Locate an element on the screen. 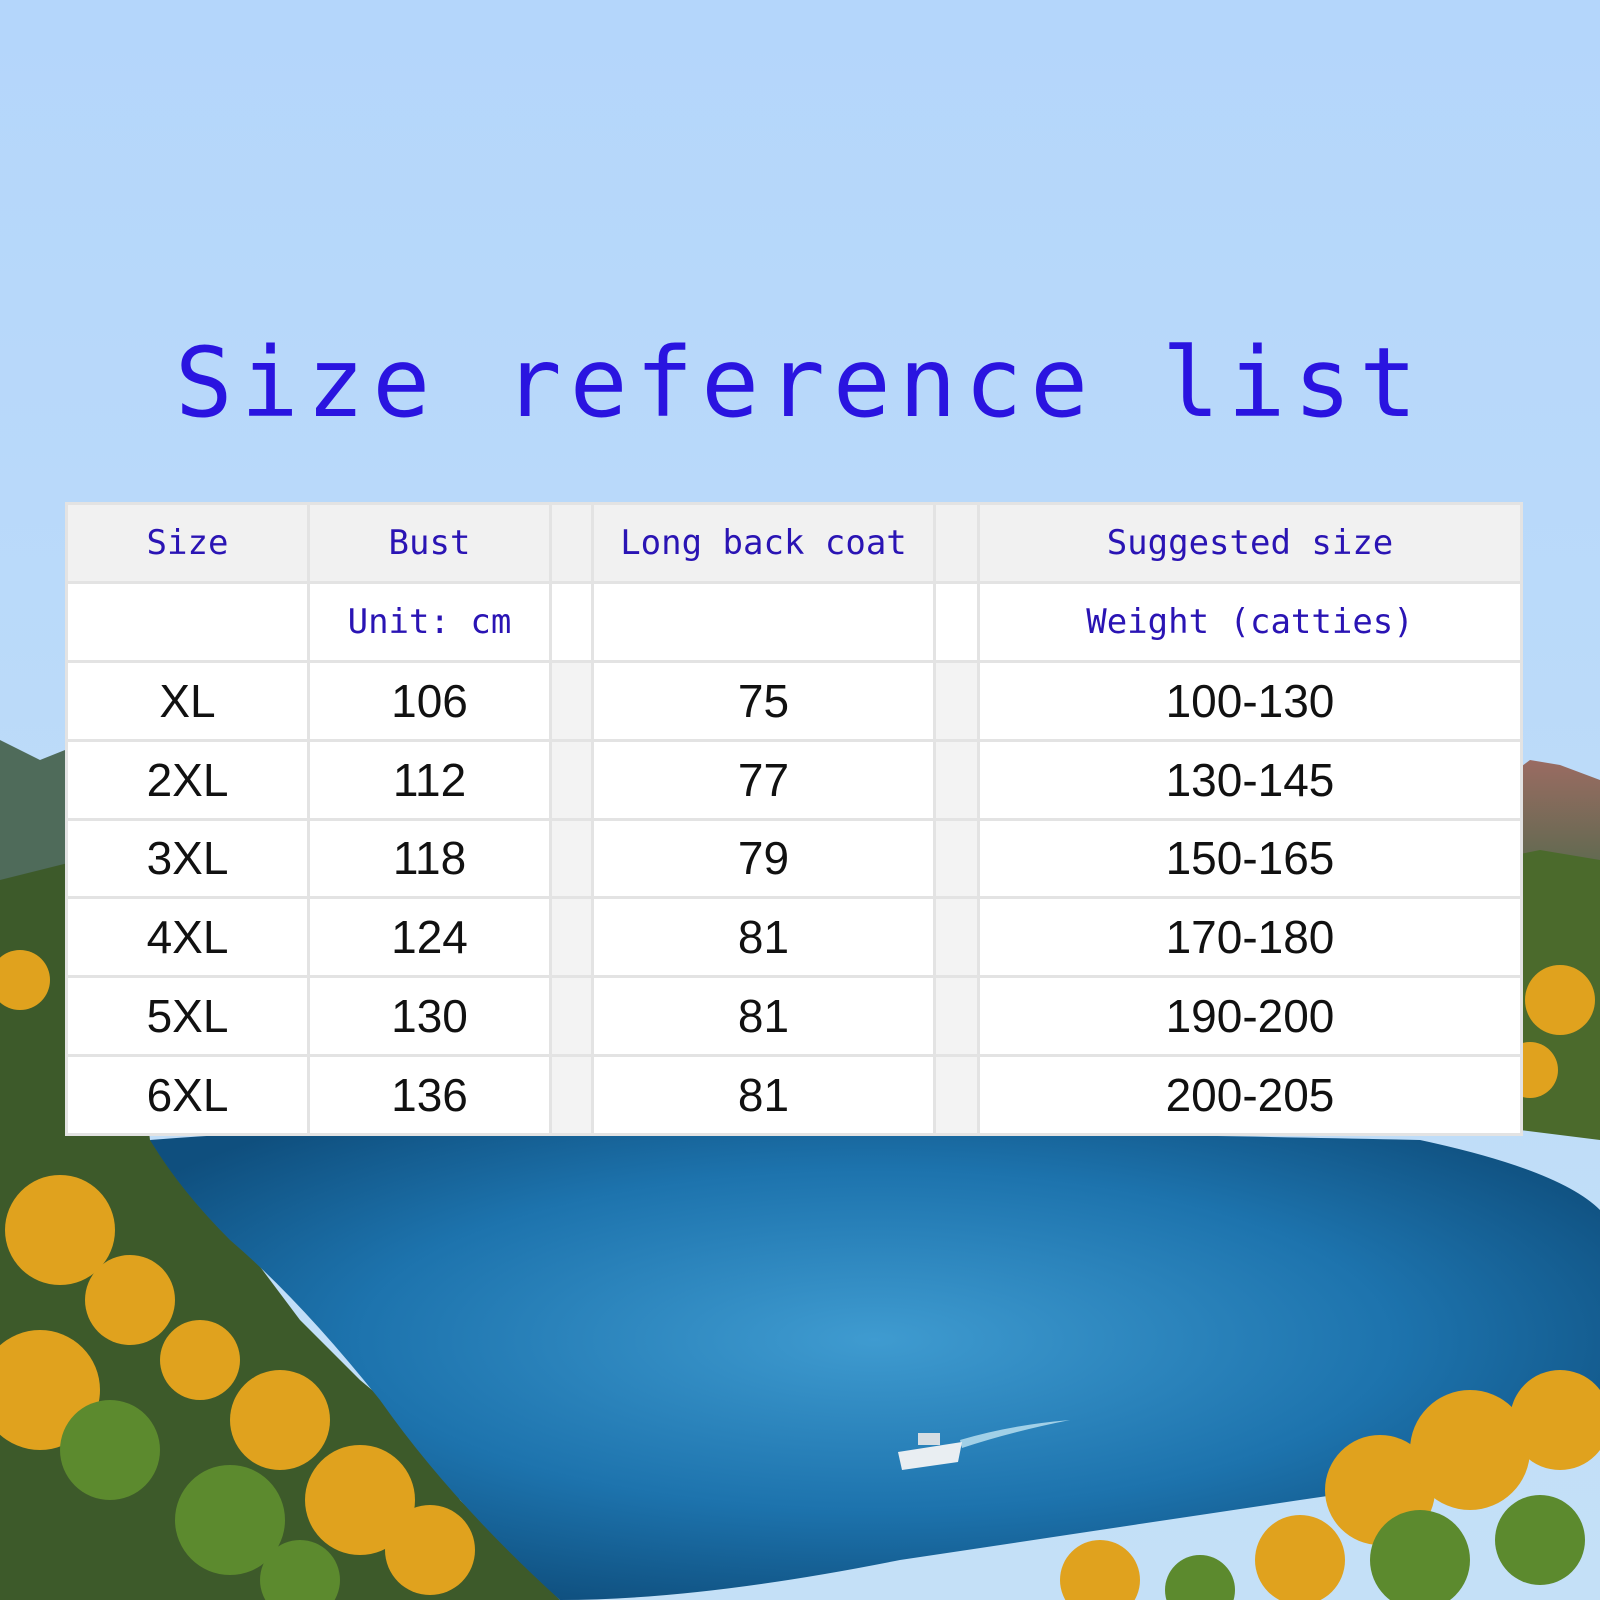 The width and height of the screenshot is (1600, 1600). table-row: 4XL 124 81 170-180 is located at coordinates (794, 937).